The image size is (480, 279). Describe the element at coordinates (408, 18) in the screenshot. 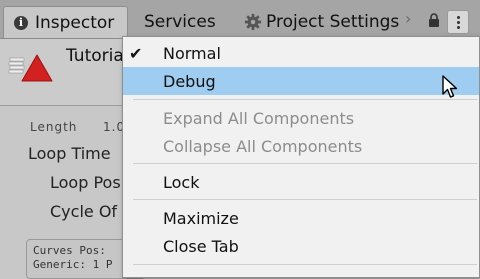

I see `chevron-right-icon: ›` at that location.